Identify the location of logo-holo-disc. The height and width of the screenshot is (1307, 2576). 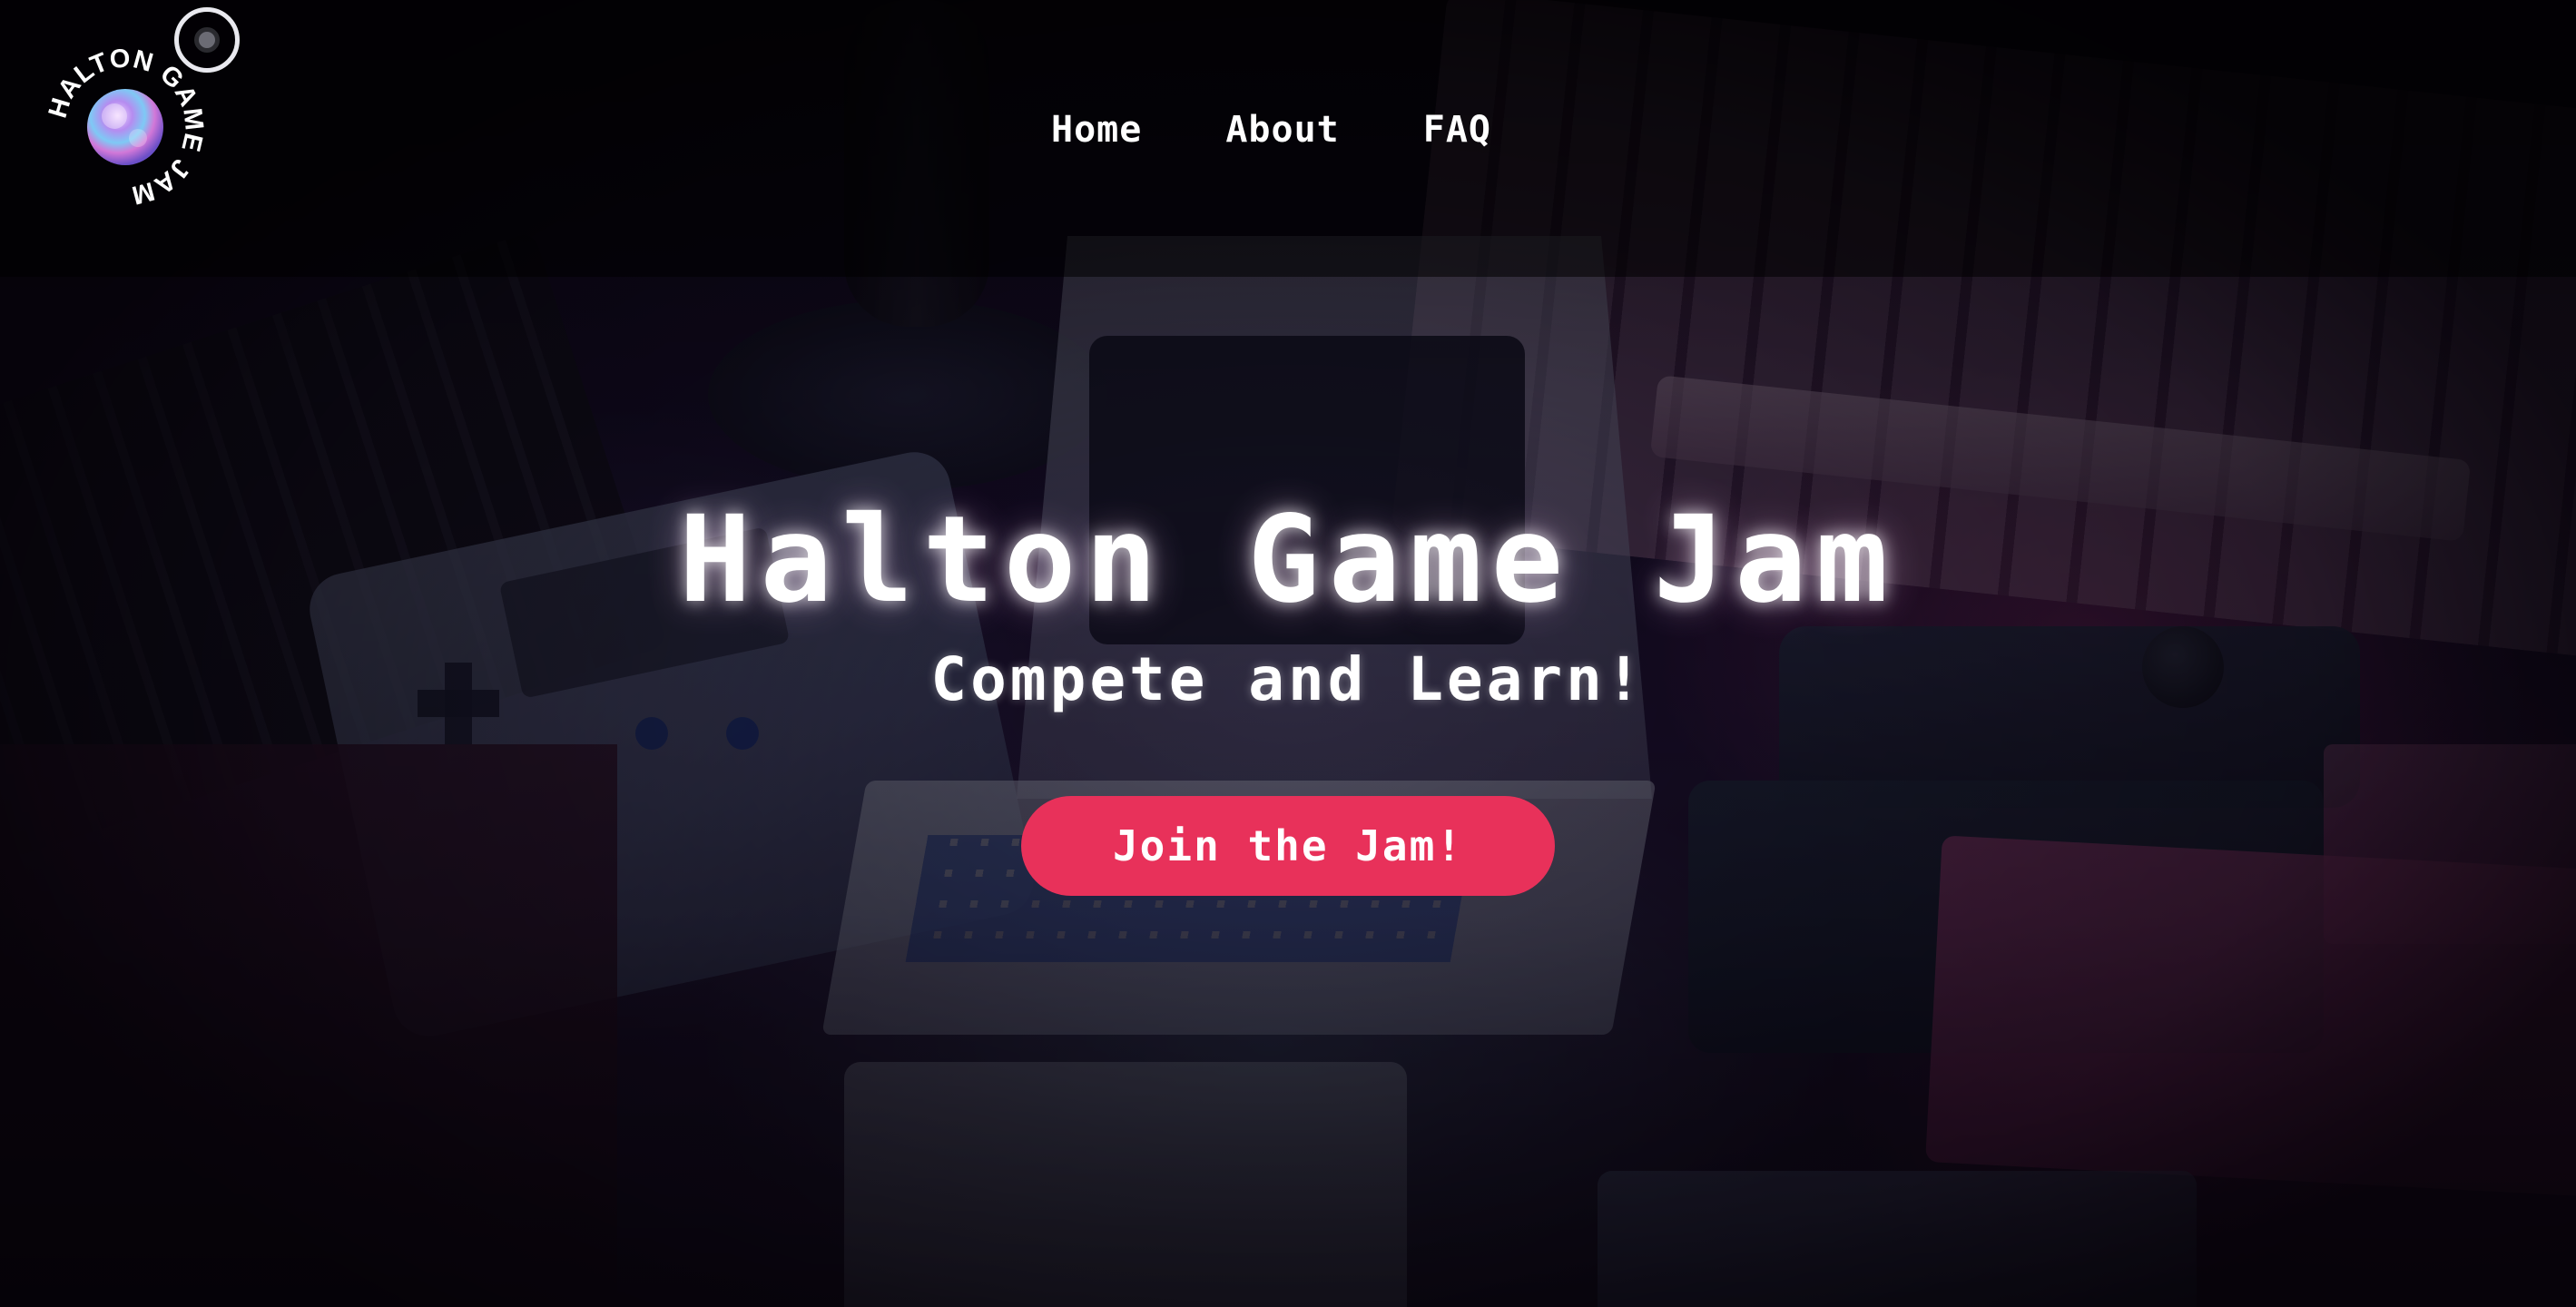
(125, 127).